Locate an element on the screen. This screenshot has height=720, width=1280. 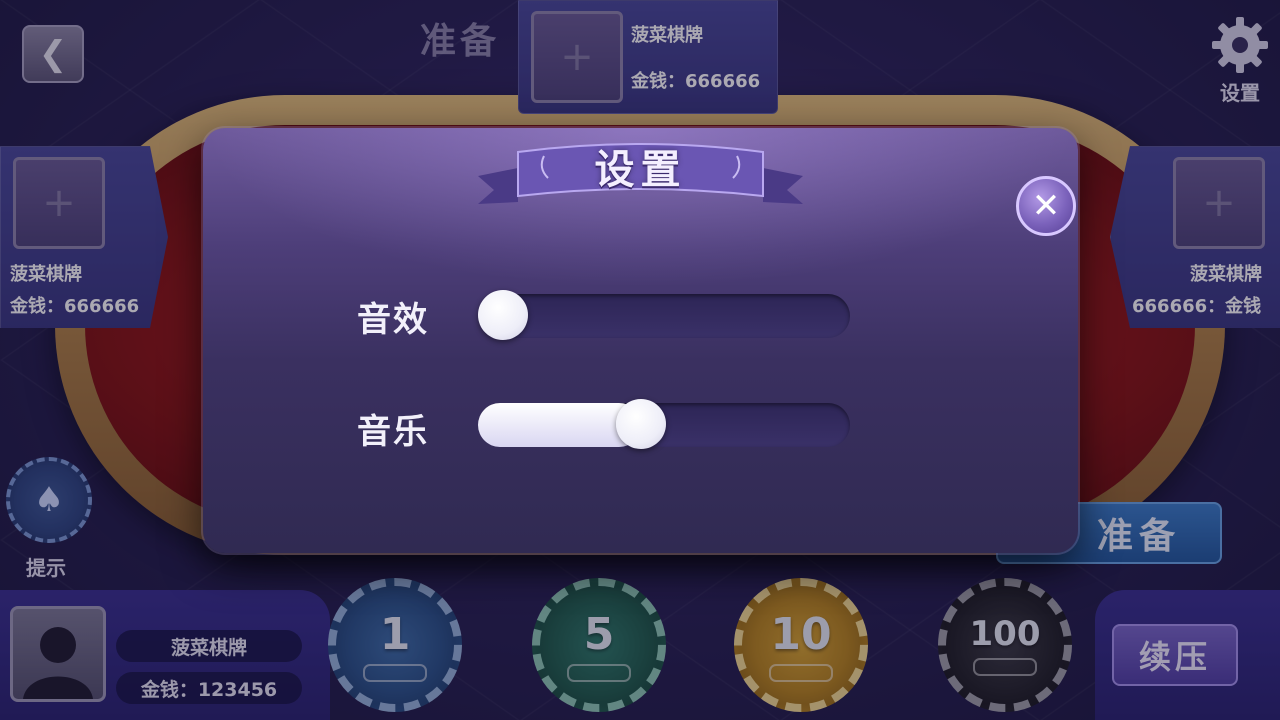
music-slider-handle is located at coordinates (641, 424).